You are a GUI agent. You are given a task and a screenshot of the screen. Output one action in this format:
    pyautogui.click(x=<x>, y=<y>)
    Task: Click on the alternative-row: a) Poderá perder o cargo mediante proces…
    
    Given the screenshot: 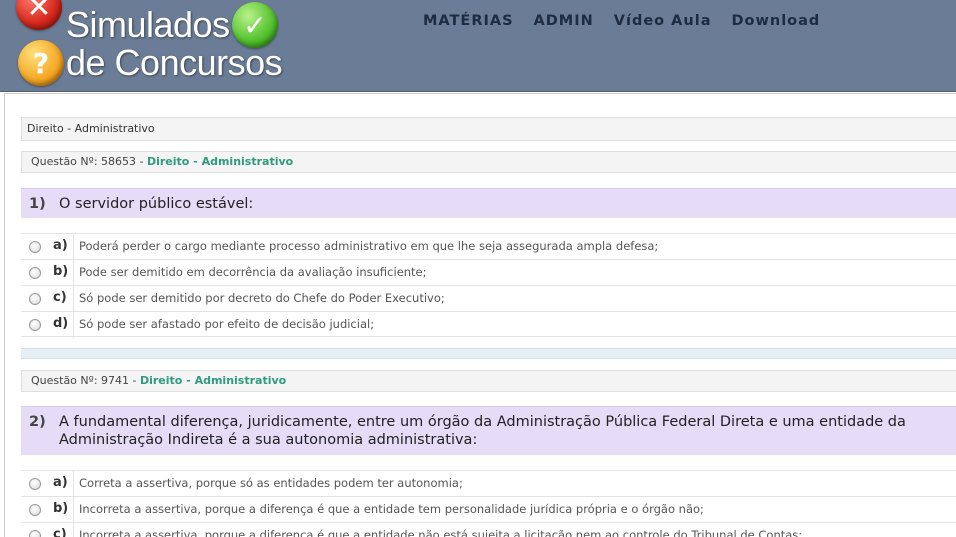 What is the action you would take?
    pyautogui.click(x=488, y=246)
    